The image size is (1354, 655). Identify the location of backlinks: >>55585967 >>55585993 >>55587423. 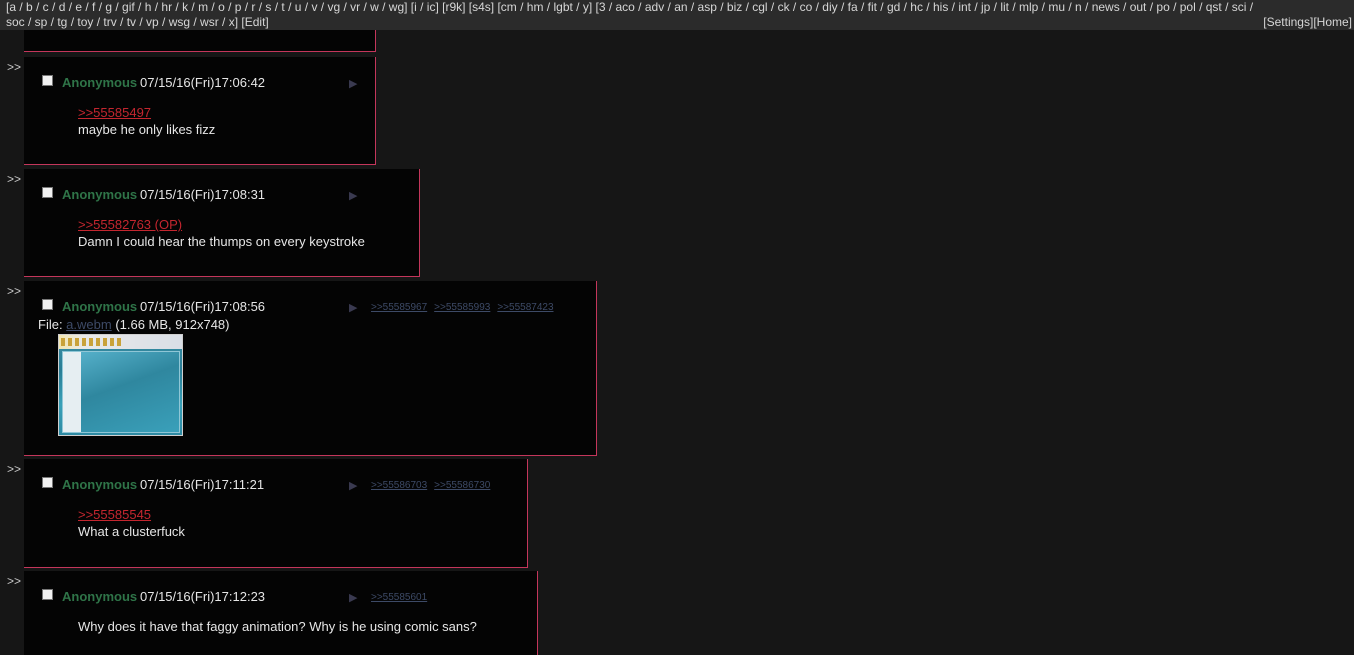
(466, 307).